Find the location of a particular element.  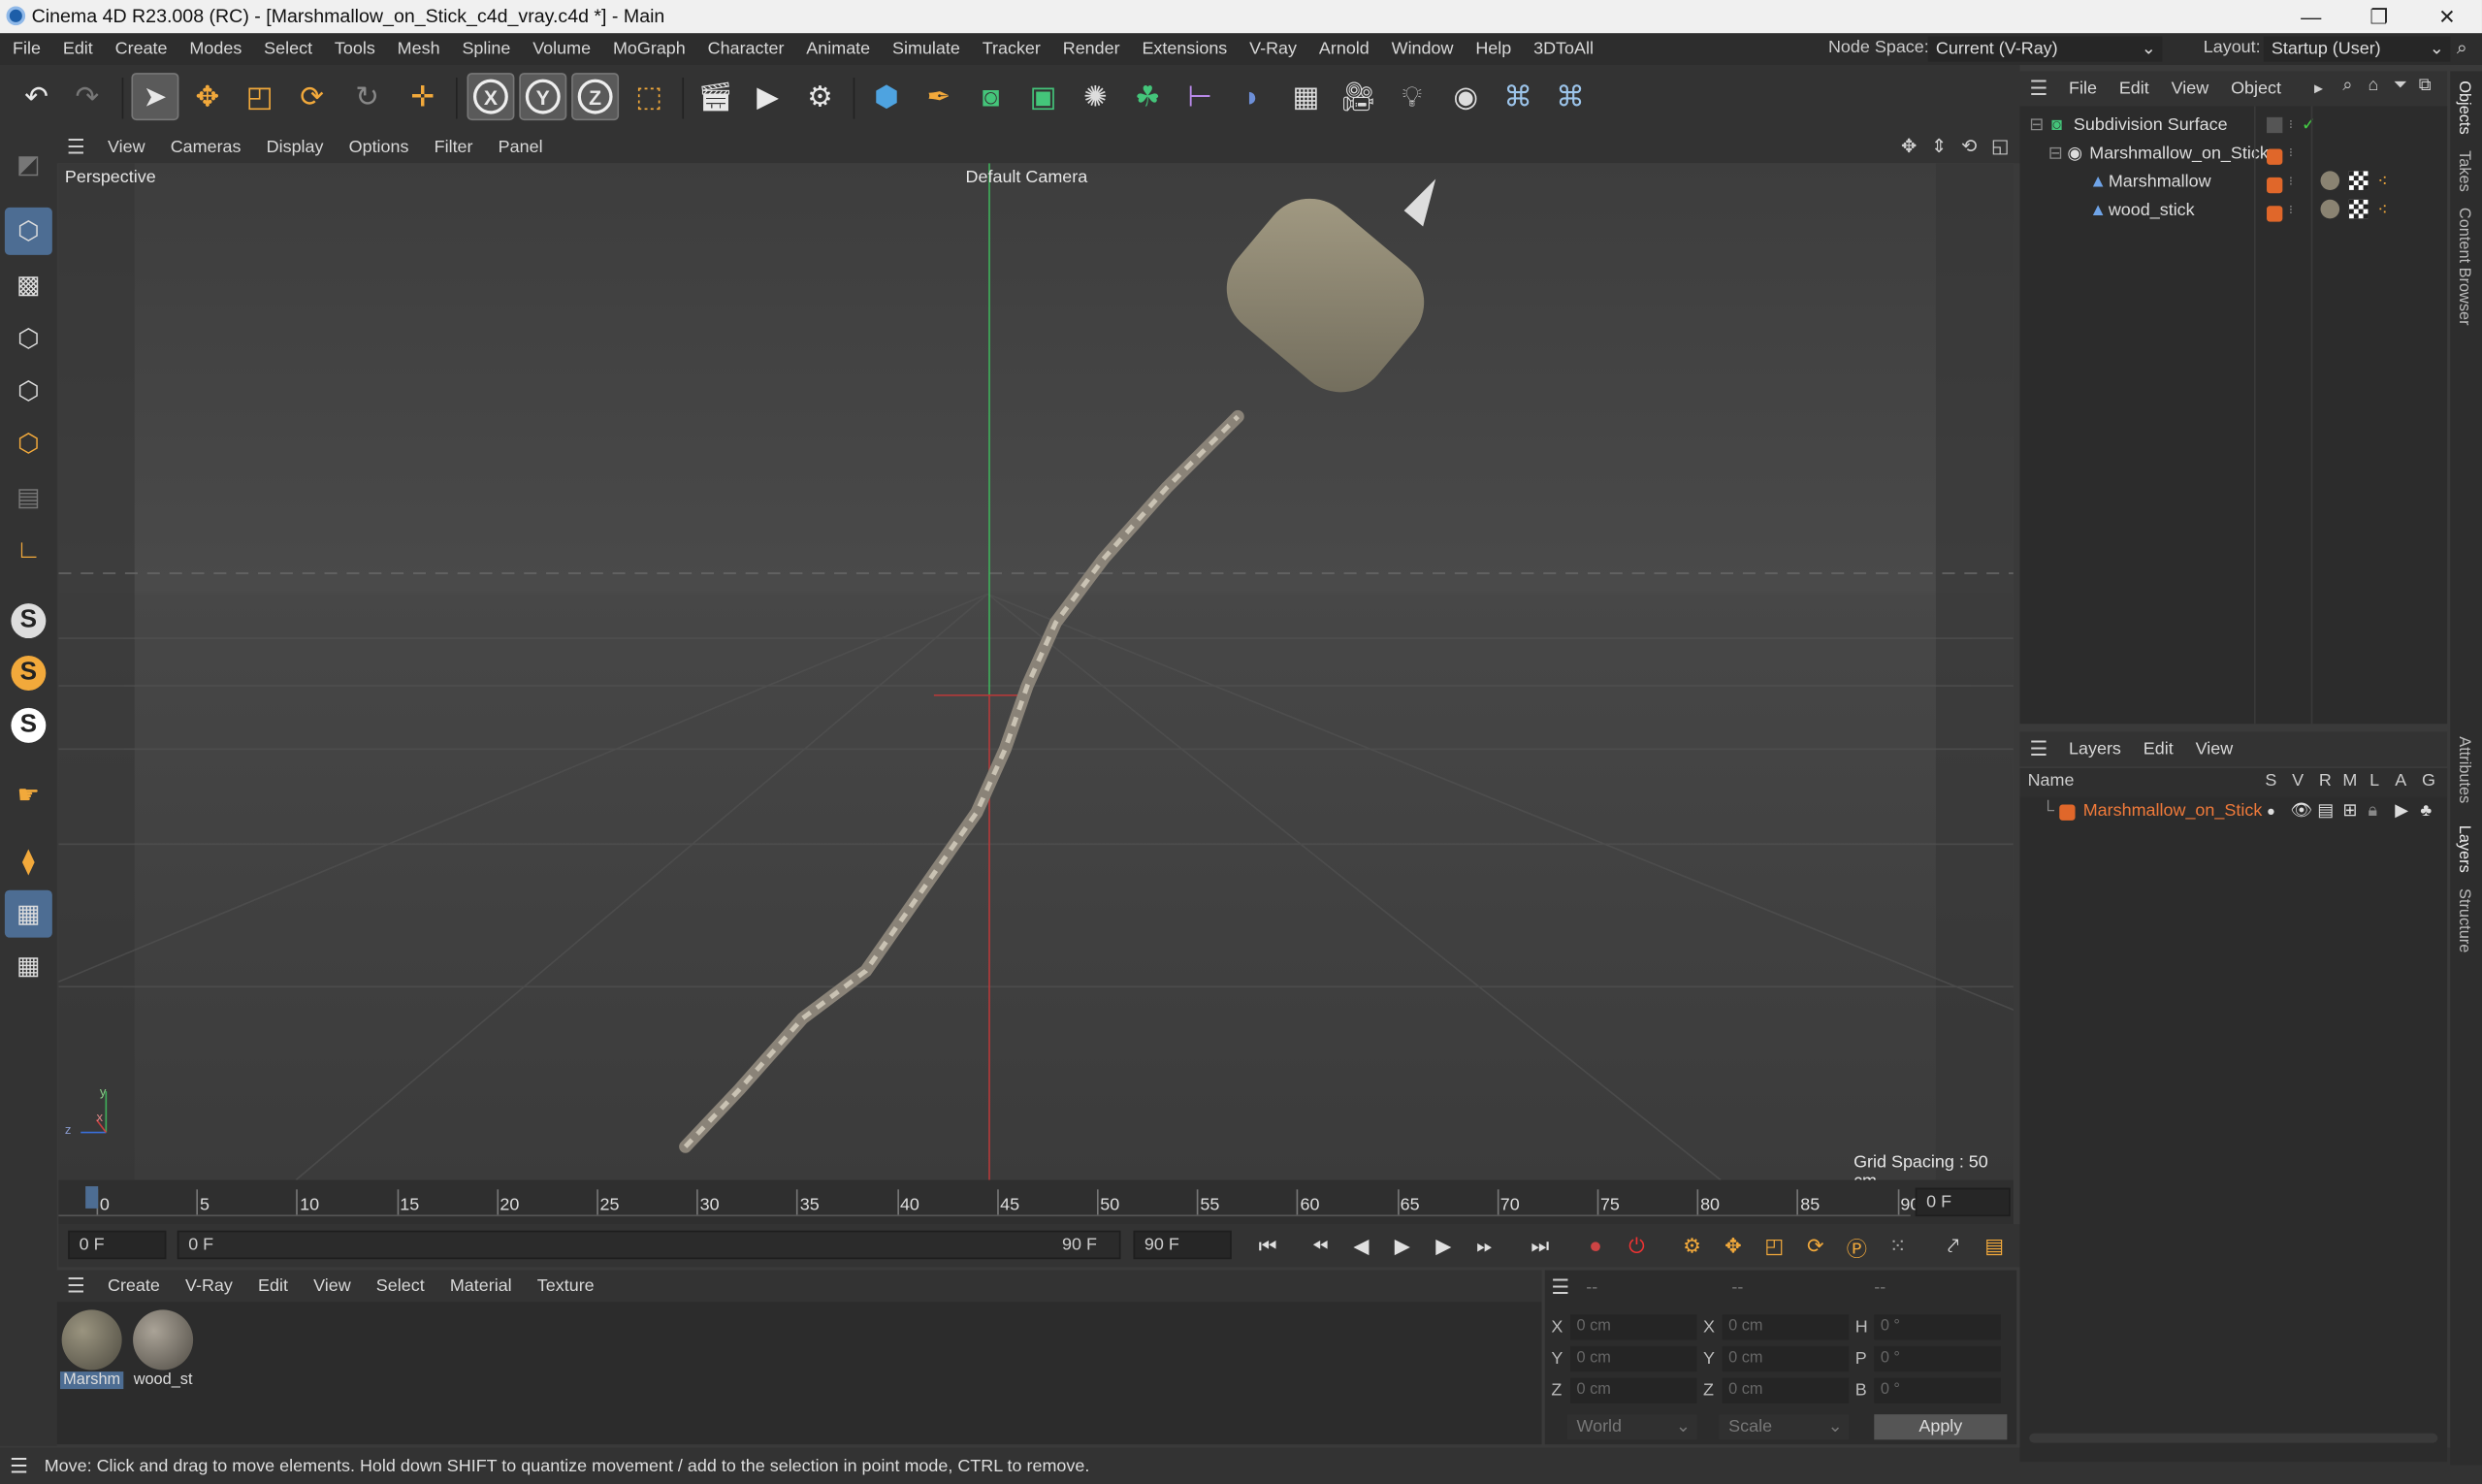

material-menu-material: Material is located at coordinates (481, 1287).